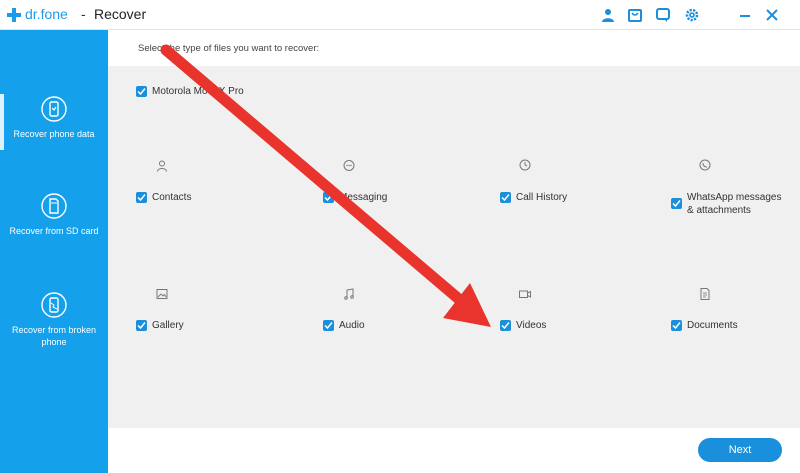  Describe the element at coordinates (542, 197) in the screenshot. I see `call-history-label: Call History` at that location.